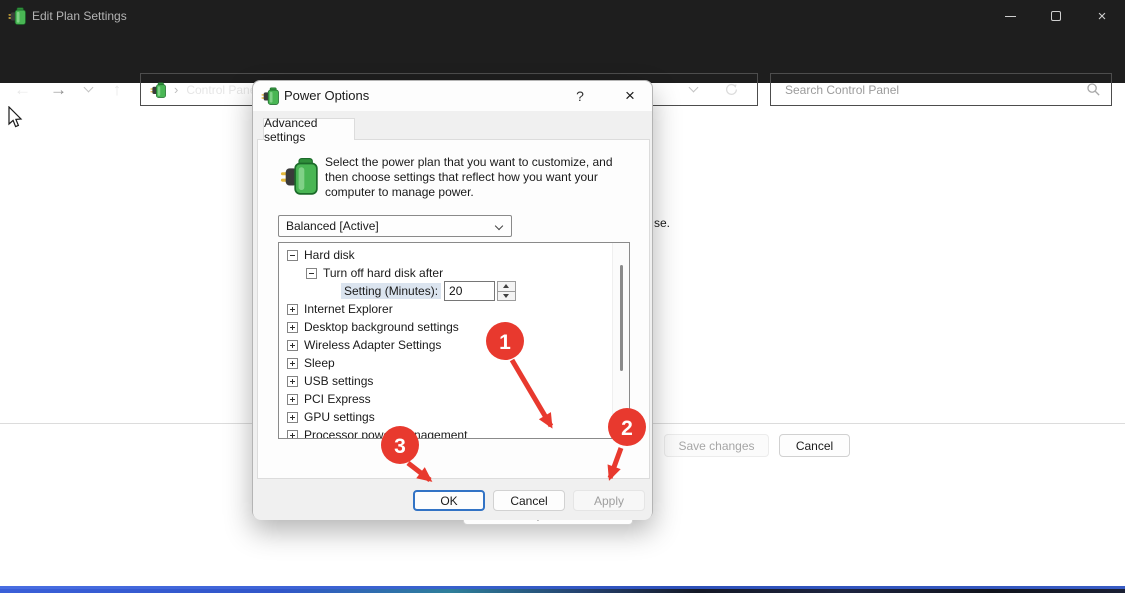  I want to click on power-plan-icon, so click(299, 176).